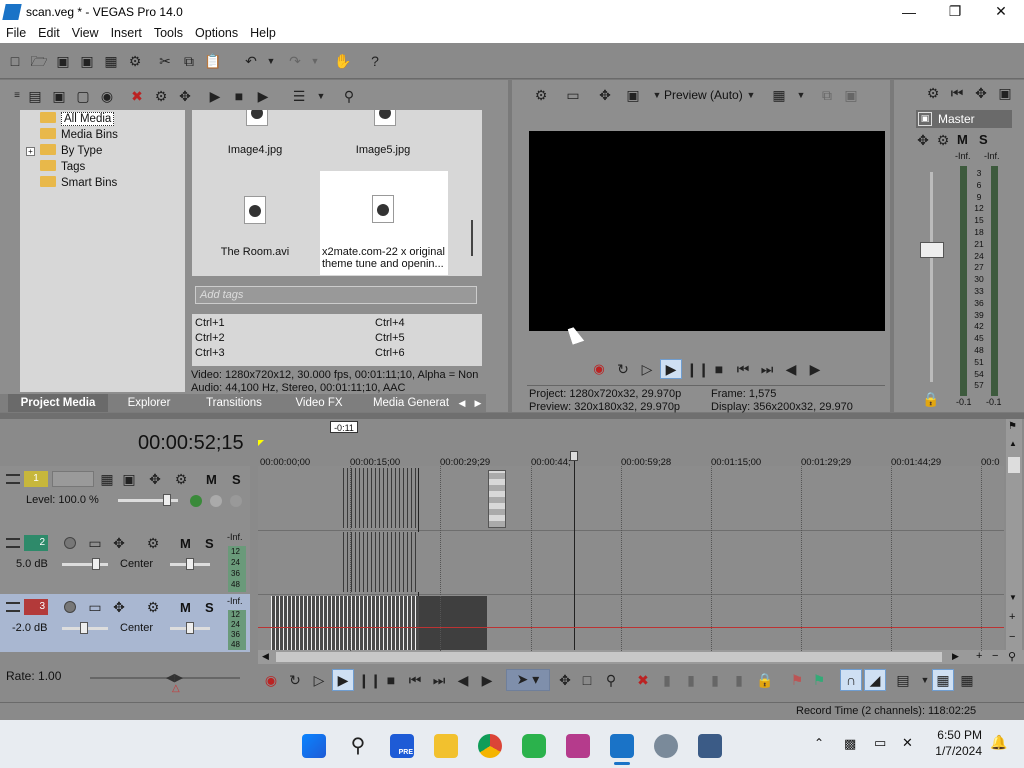 The width and height of the screenshot is (1024, 768). What do you see at coordinates (703, 95) in the screenshot?
I see `preview-quality-select: Preview (Auto)` at bounding box center [703, 95].